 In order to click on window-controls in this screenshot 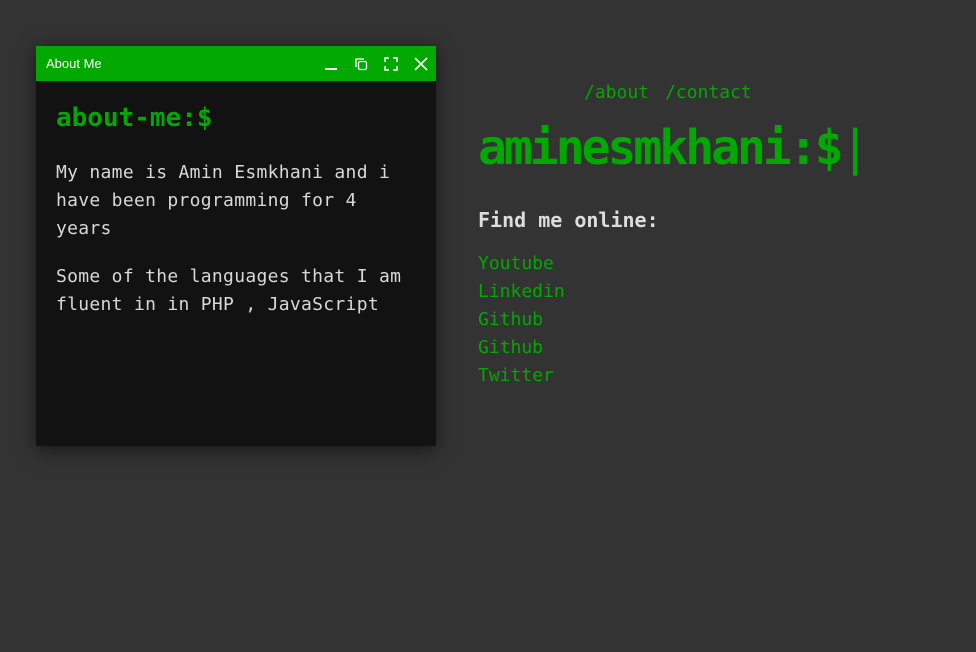, I will do `click(376, 63)`.